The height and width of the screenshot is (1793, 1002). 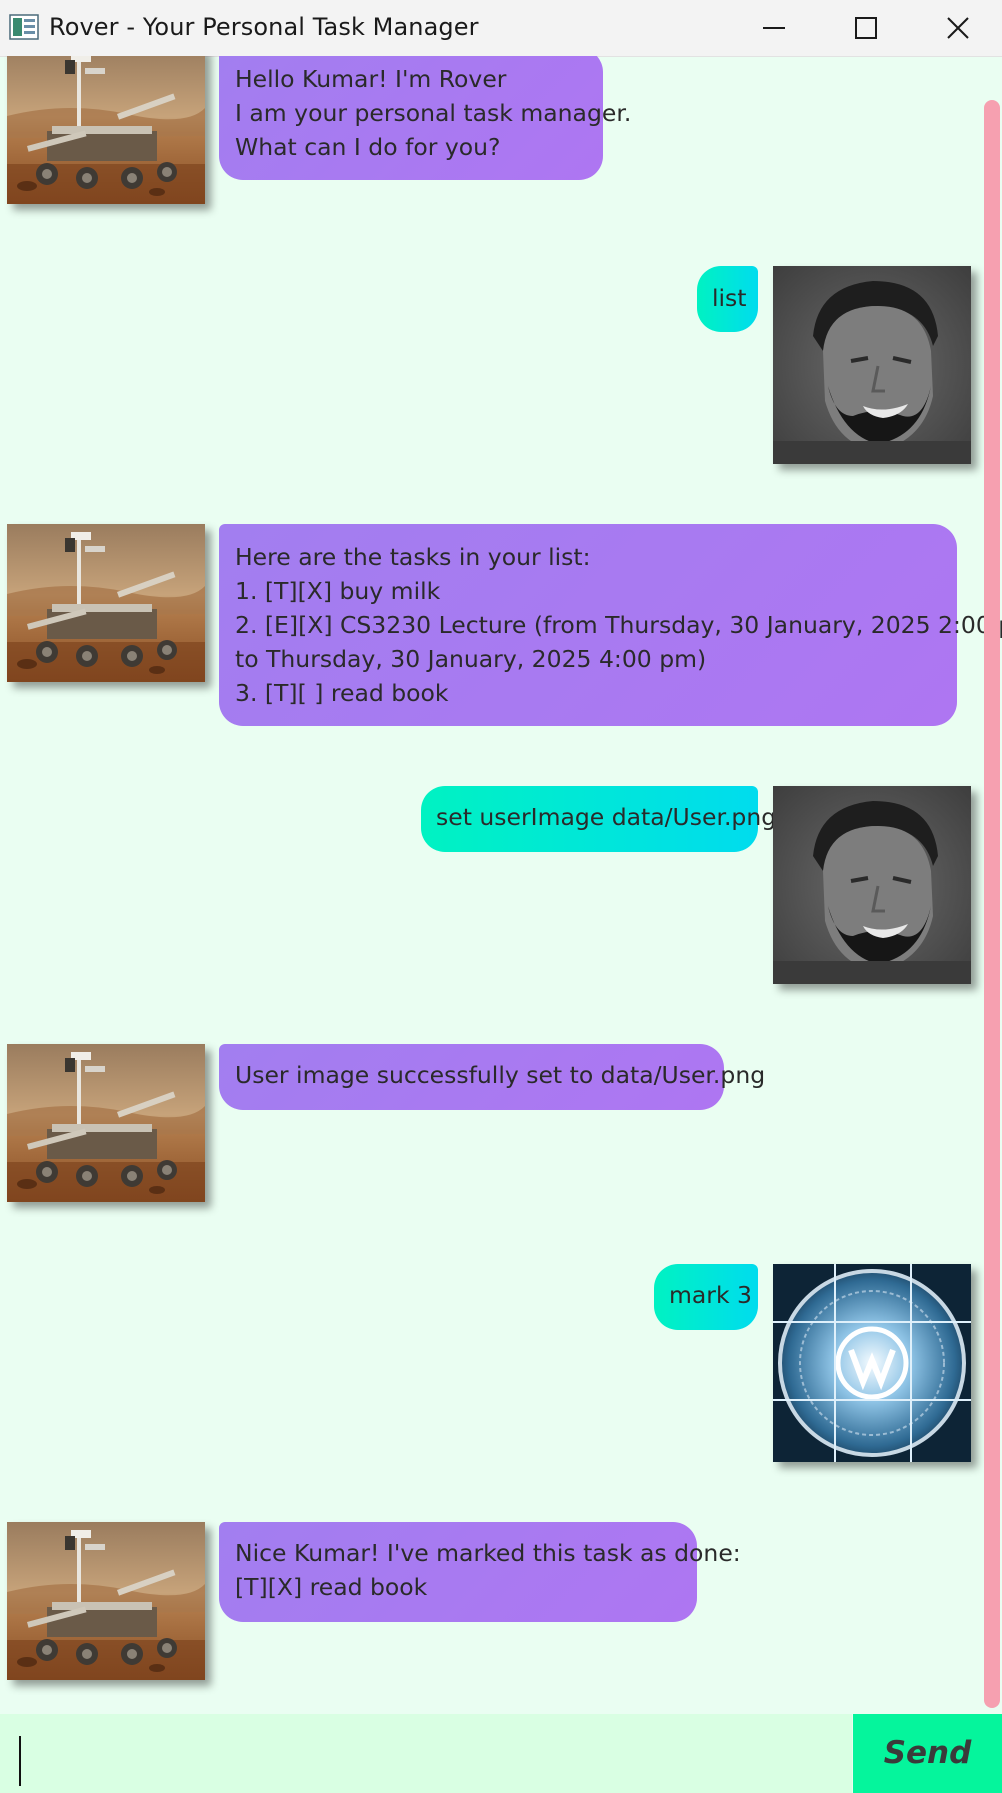 What do you see at coordinates (706, 1297) in the screenshot?
I see `user-message-bubble: mark 3` at bounding box center [706, 1297].